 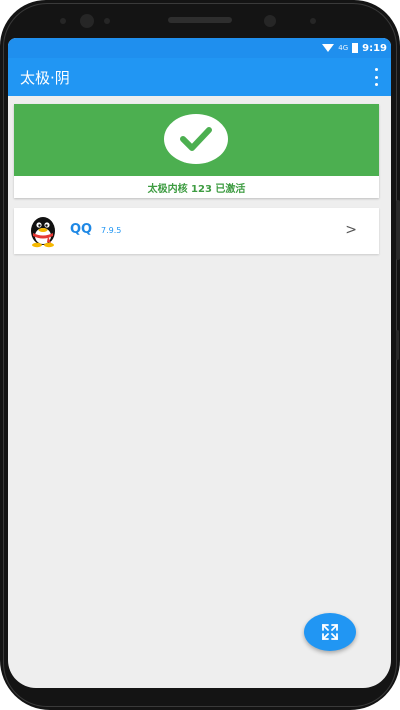 What do you see at coordinates (355, 48) in the screenshot?
I see `battery-icon` at bounding box center [355, 48].